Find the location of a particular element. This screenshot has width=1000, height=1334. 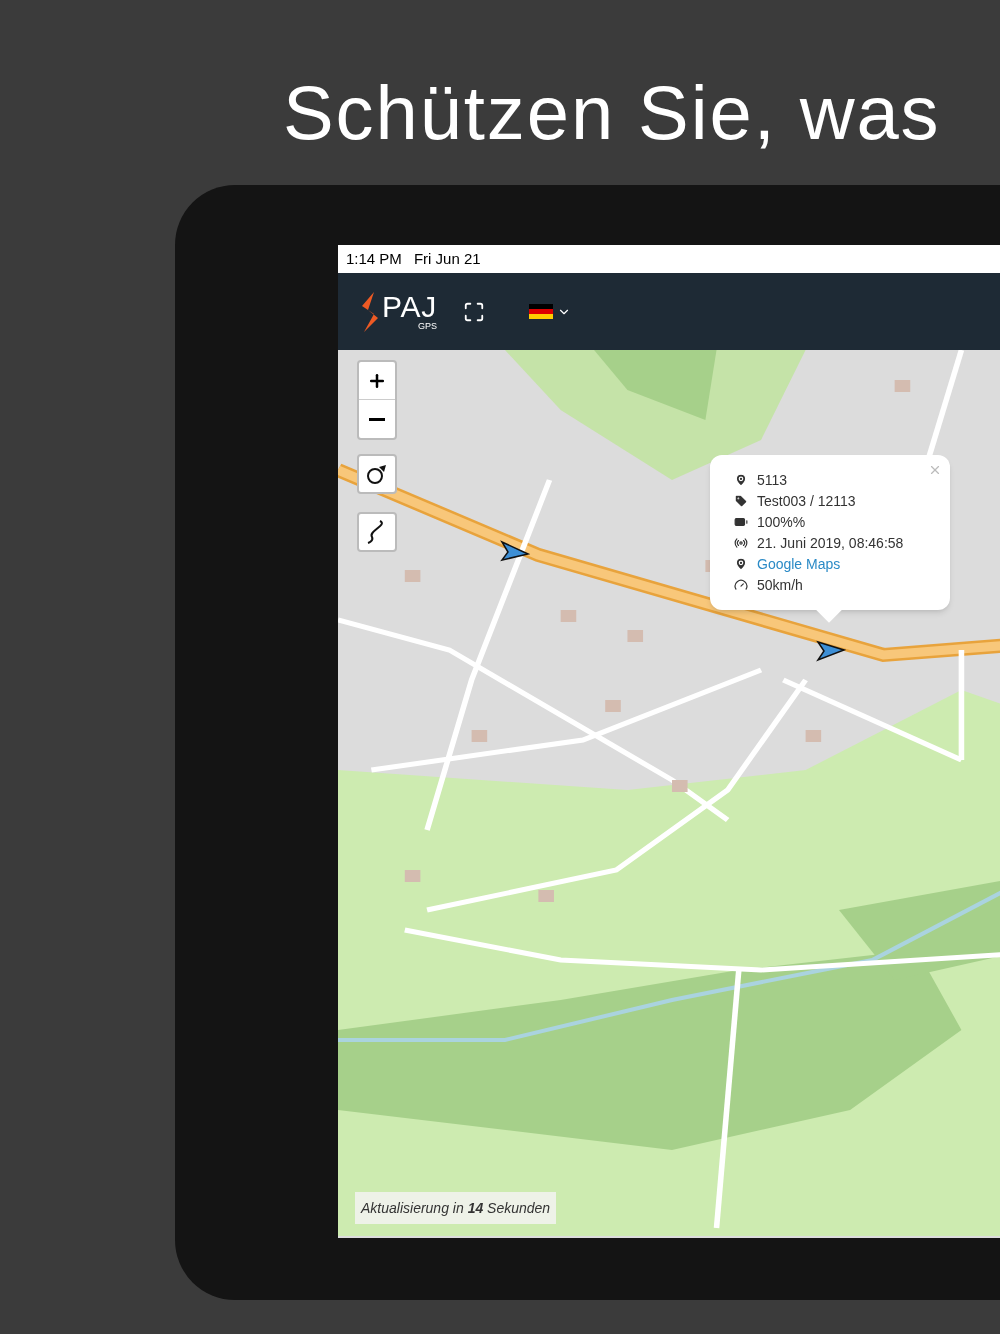

tag-icon is located at coordinates (741, 501).